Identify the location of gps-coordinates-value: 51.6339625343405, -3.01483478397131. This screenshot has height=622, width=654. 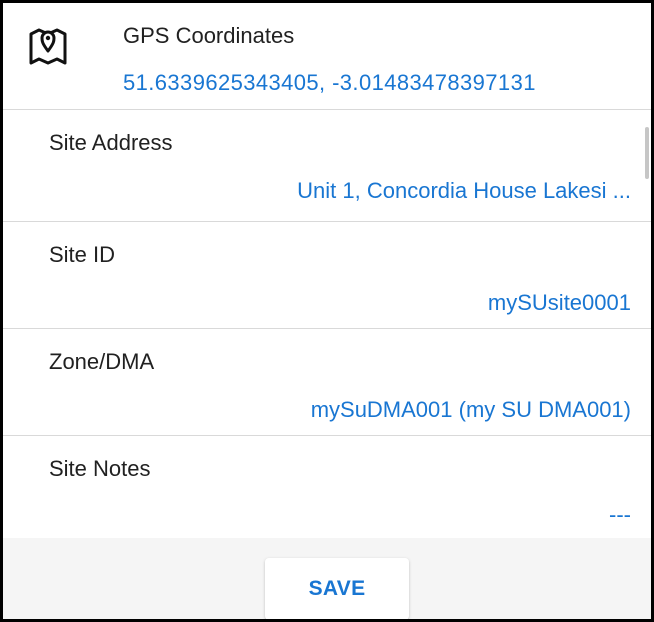
(329, 82).